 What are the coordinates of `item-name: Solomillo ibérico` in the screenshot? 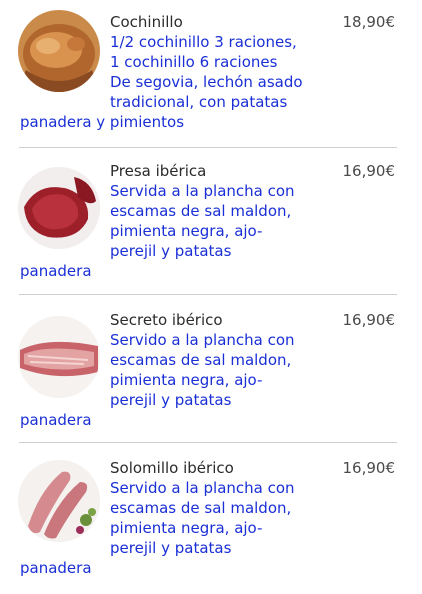 It's located at (172, 468).